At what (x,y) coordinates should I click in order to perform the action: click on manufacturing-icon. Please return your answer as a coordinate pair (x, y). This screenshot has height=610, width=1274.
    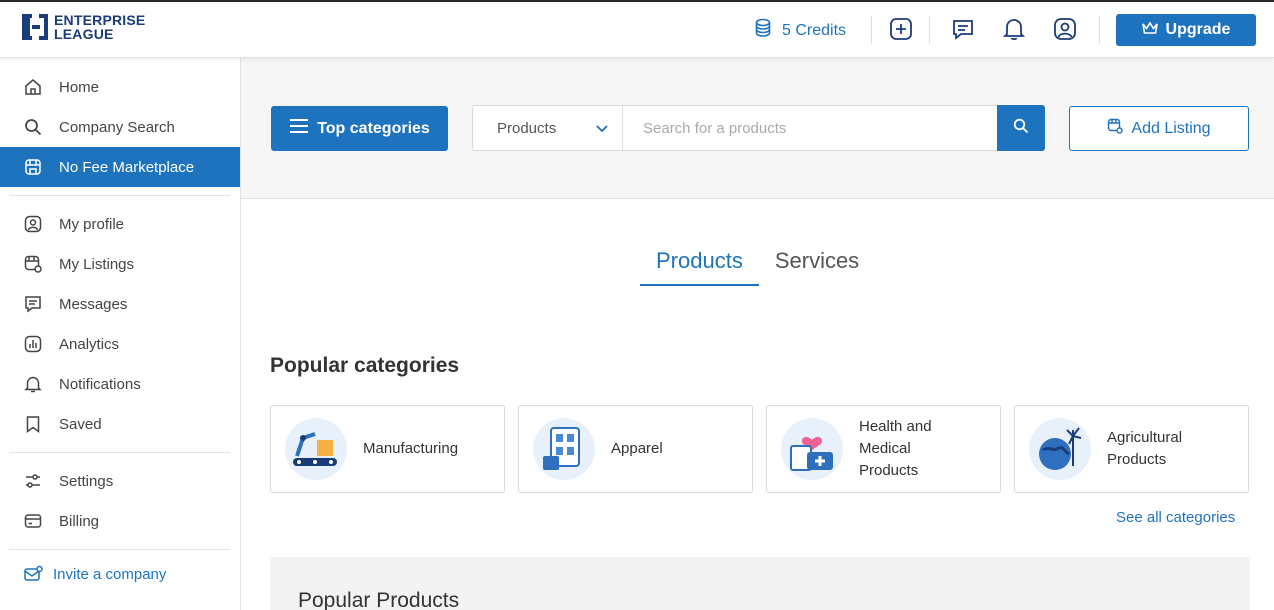
    Looking at the image, I should click on (316, 449).